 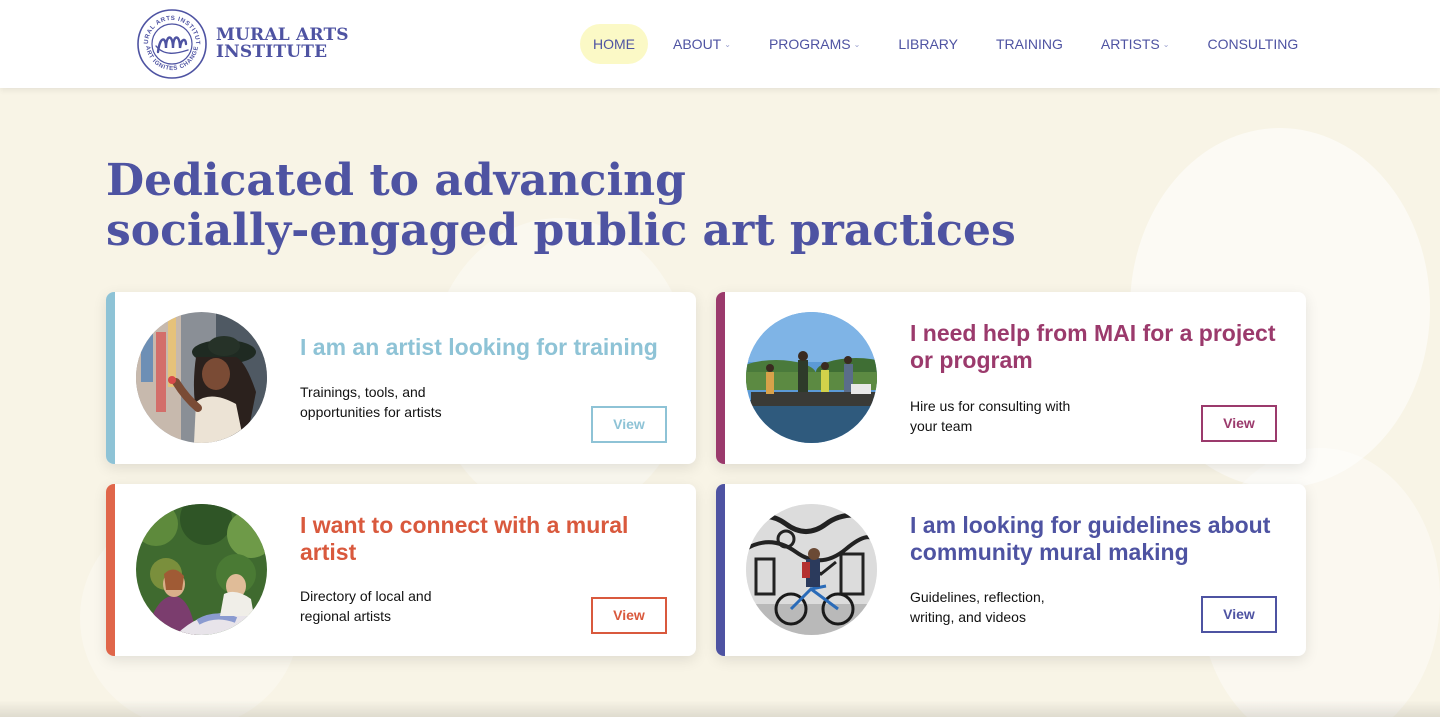 I want to click on nav-item-training: TRAINING, so click(x=1029, y=44).